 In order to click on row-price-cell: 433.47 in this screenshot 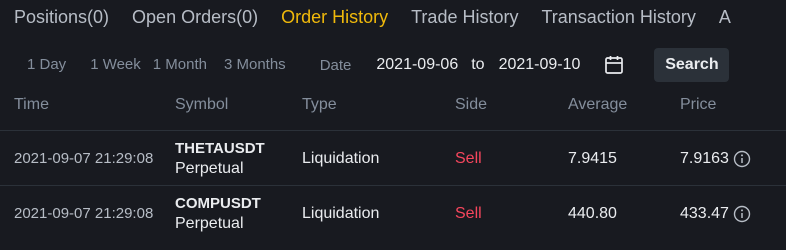, I will do `click(715, 213)`.